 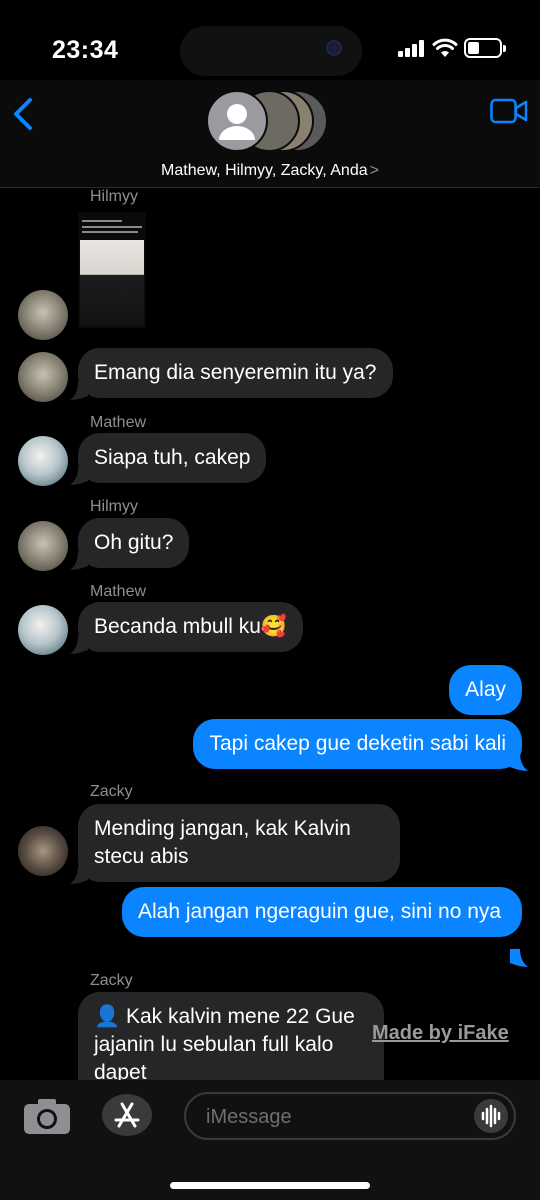 I want to click on watermark: Made by iFake, so click(x=440, y=1033).